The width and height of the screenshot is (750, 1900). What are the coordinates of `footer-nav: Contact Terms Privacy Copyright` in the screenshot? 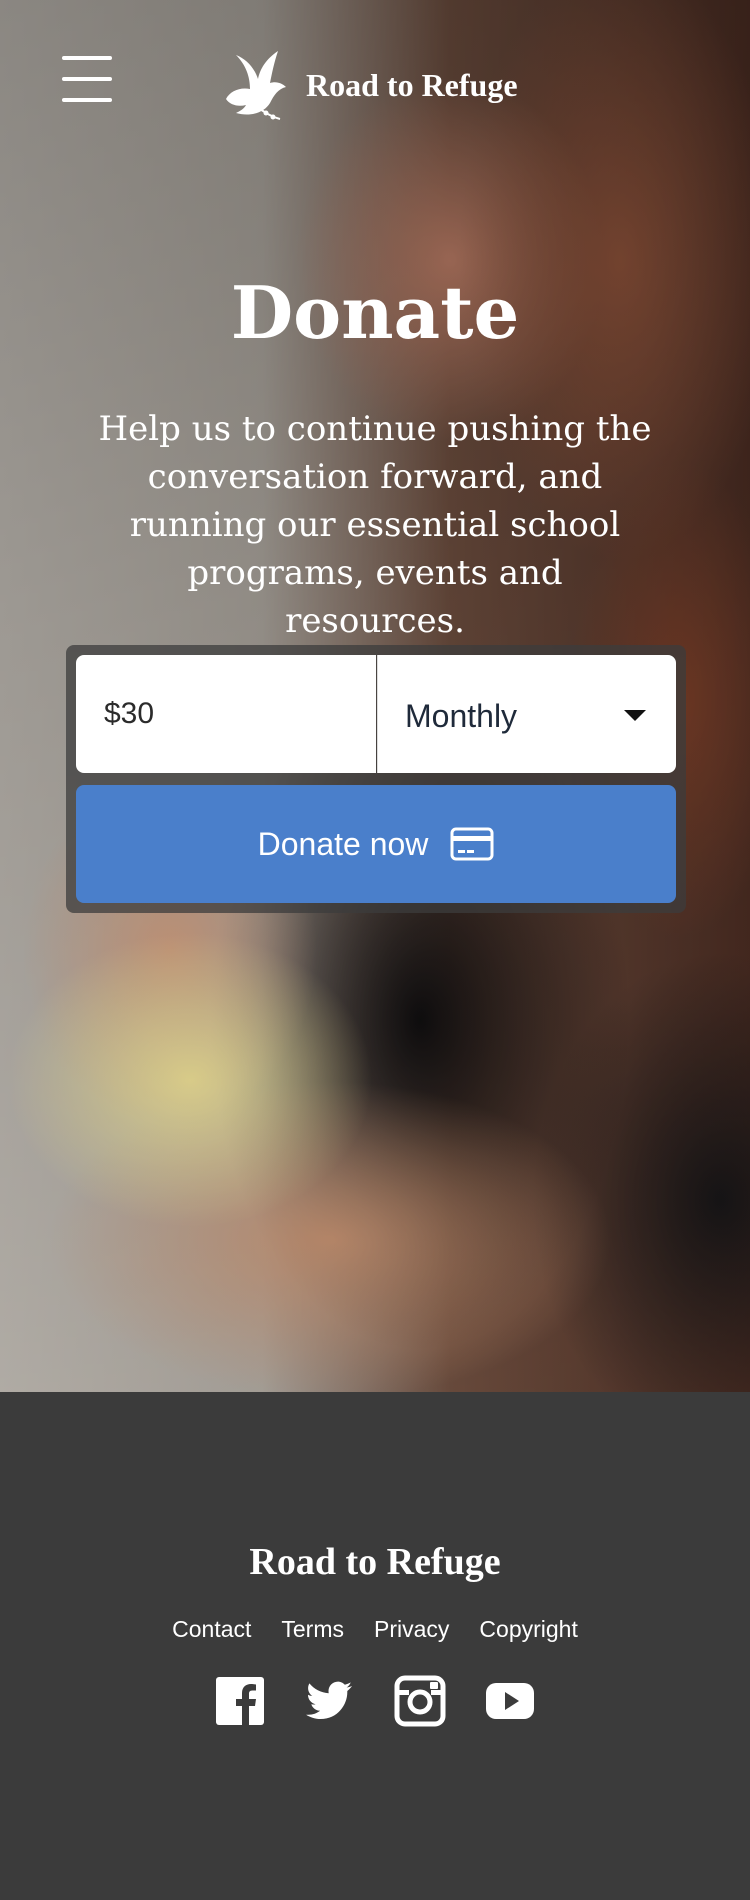 It's located at (375, 1629).